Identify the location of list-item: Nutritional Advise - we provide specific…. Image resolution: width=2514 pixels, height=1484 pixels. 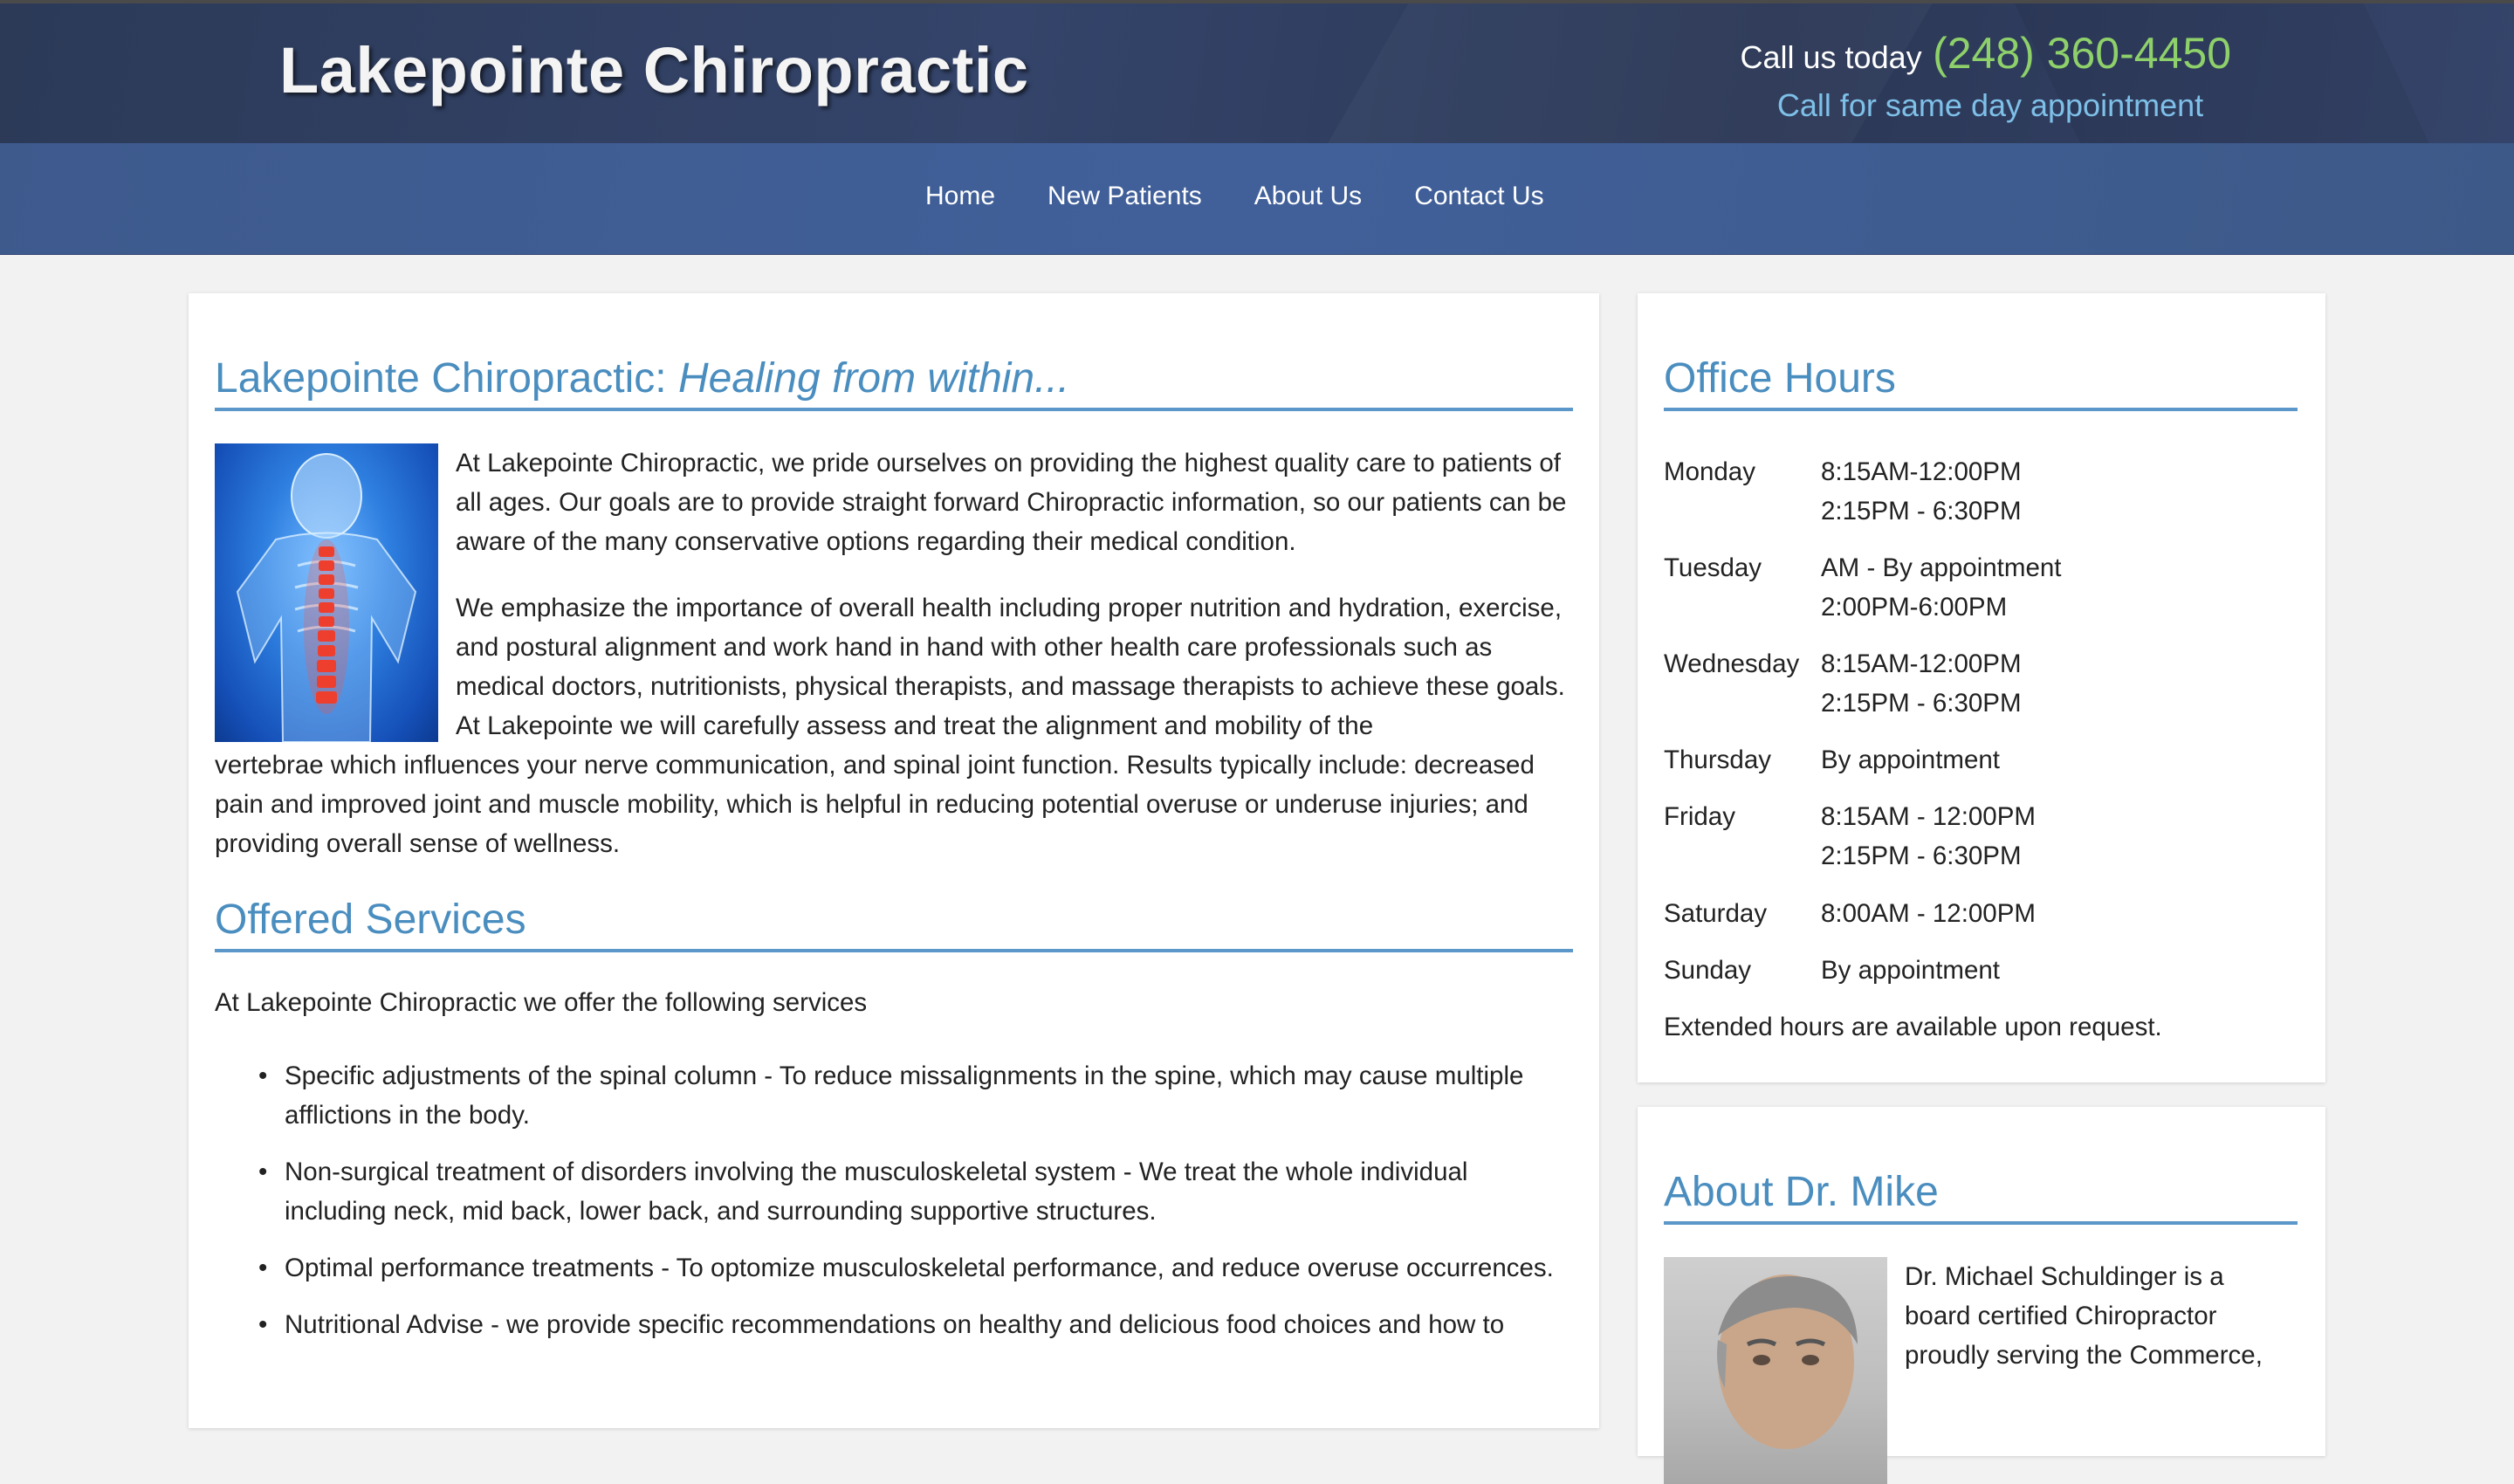
(917, 1325).